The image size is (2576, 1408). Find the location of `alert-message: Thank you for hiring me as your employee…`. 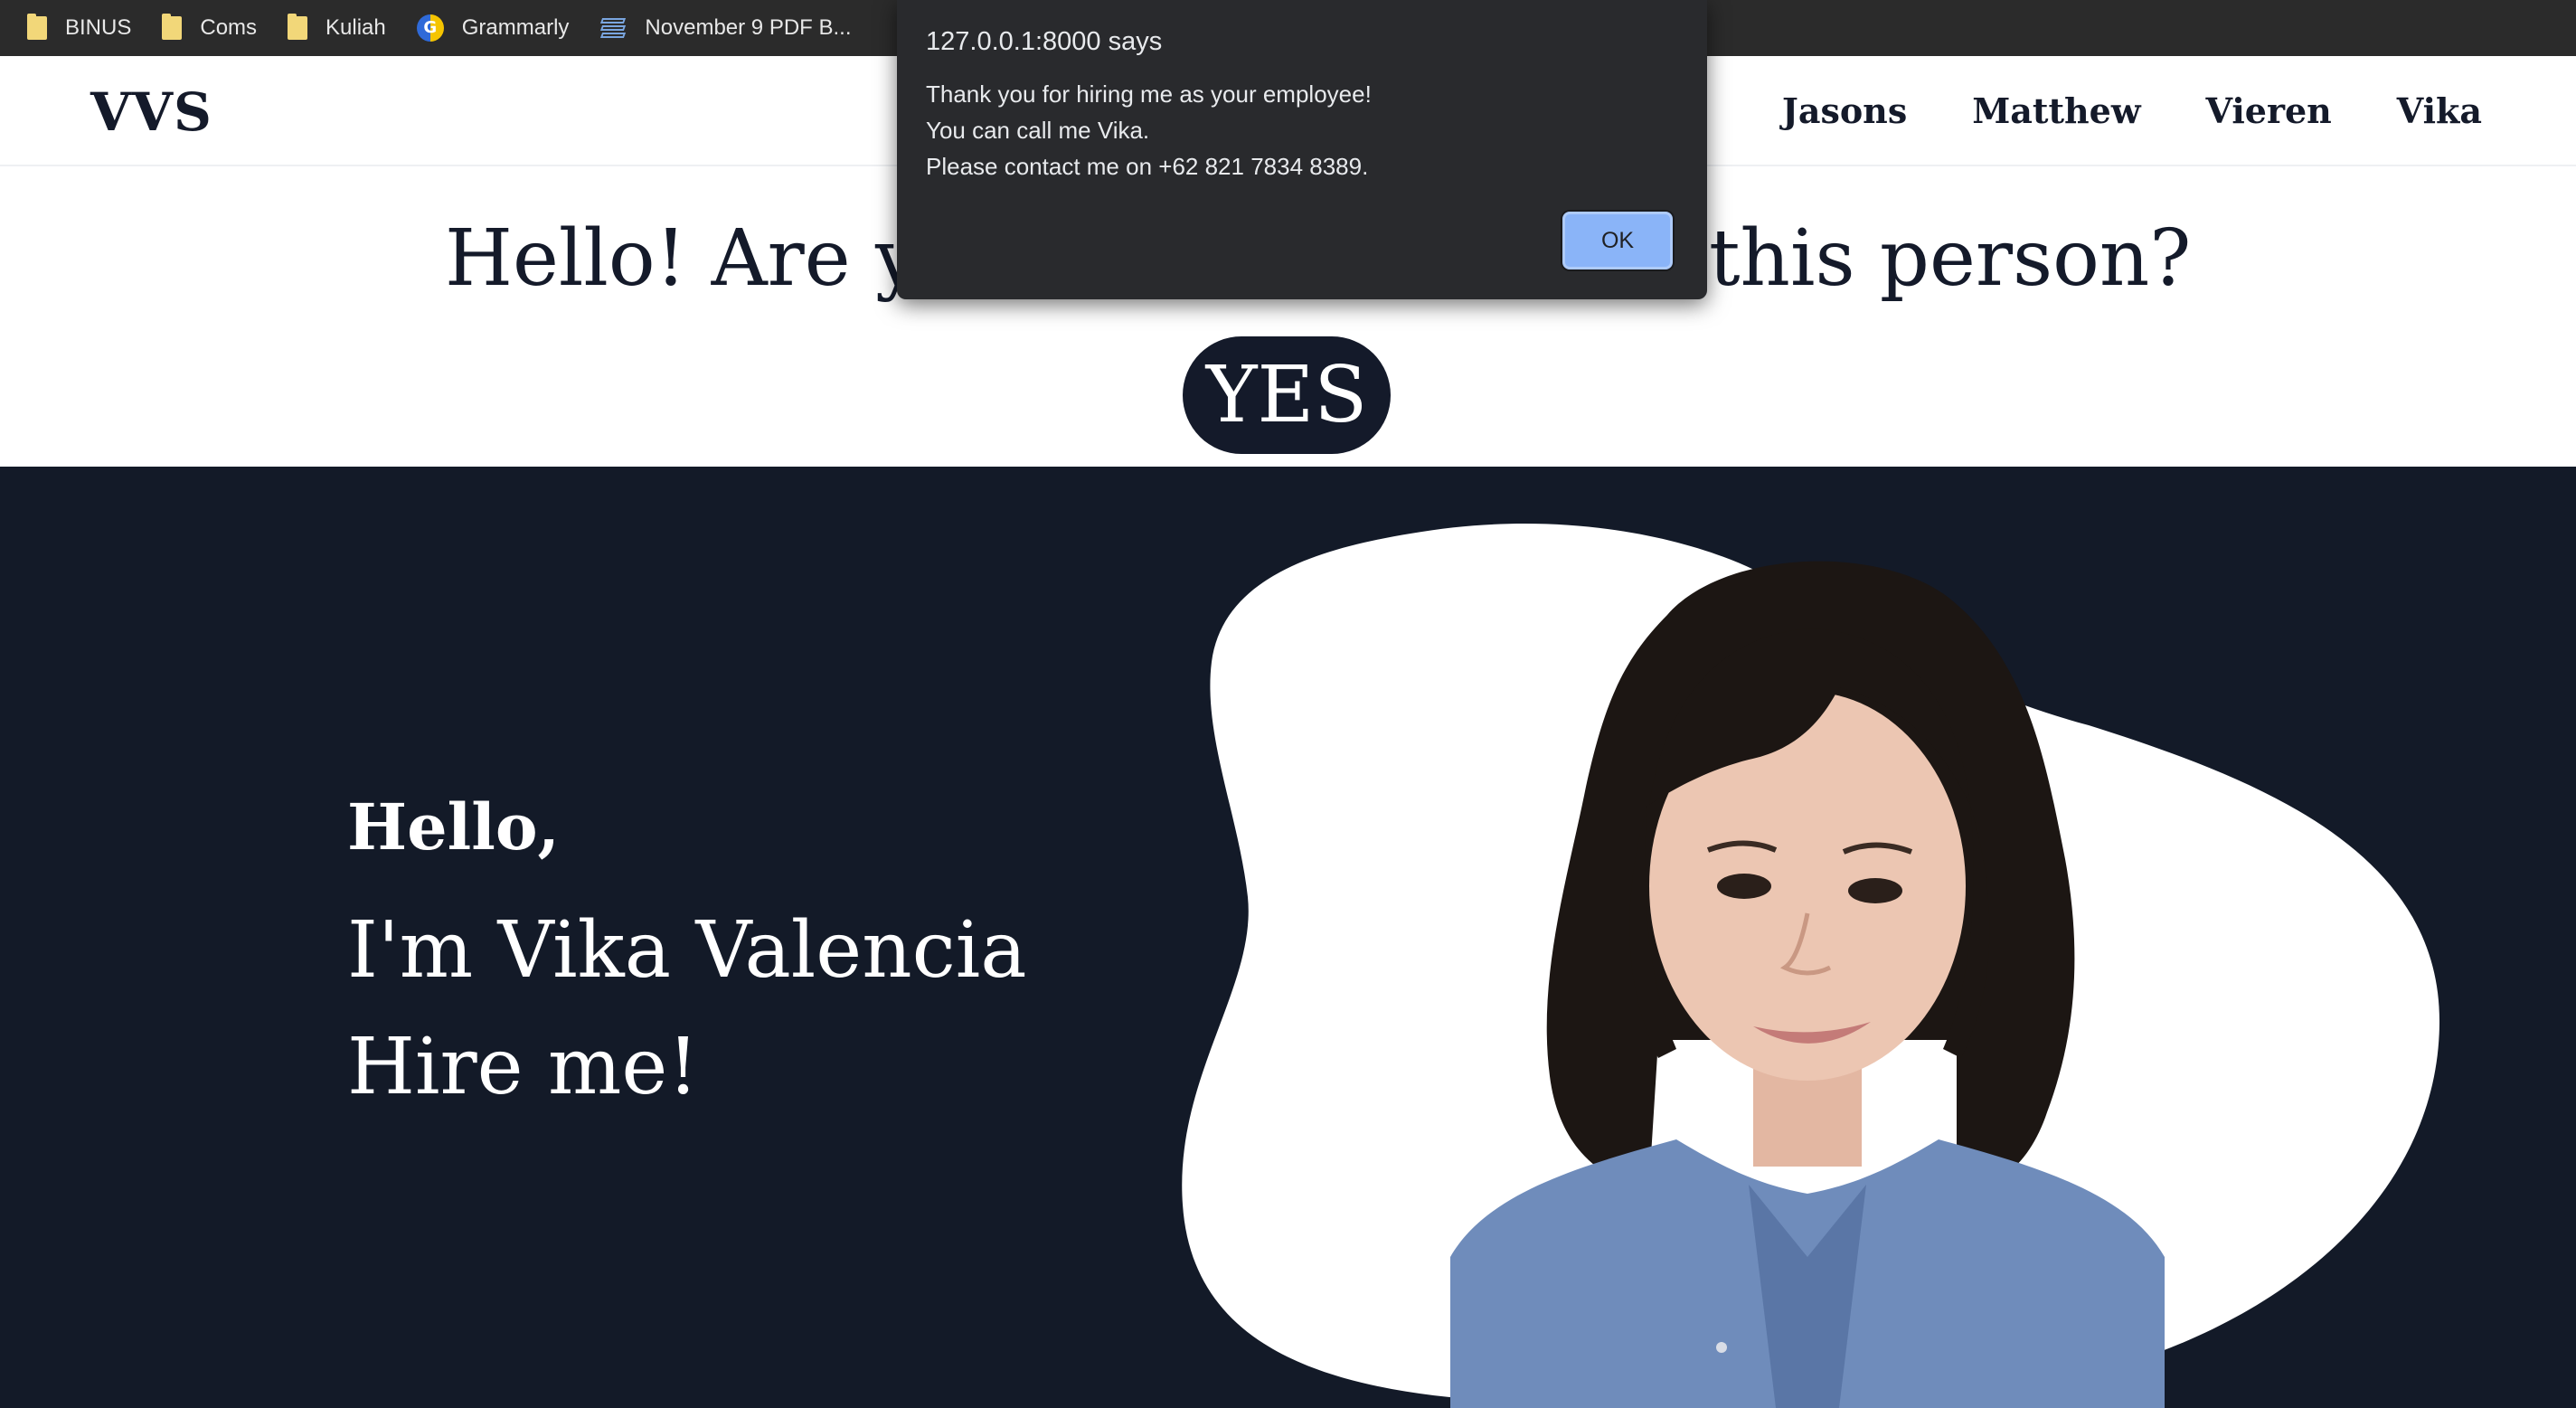

alert-message: Thank you for hiring me as your employee… is located at coordinates (1149, 130).